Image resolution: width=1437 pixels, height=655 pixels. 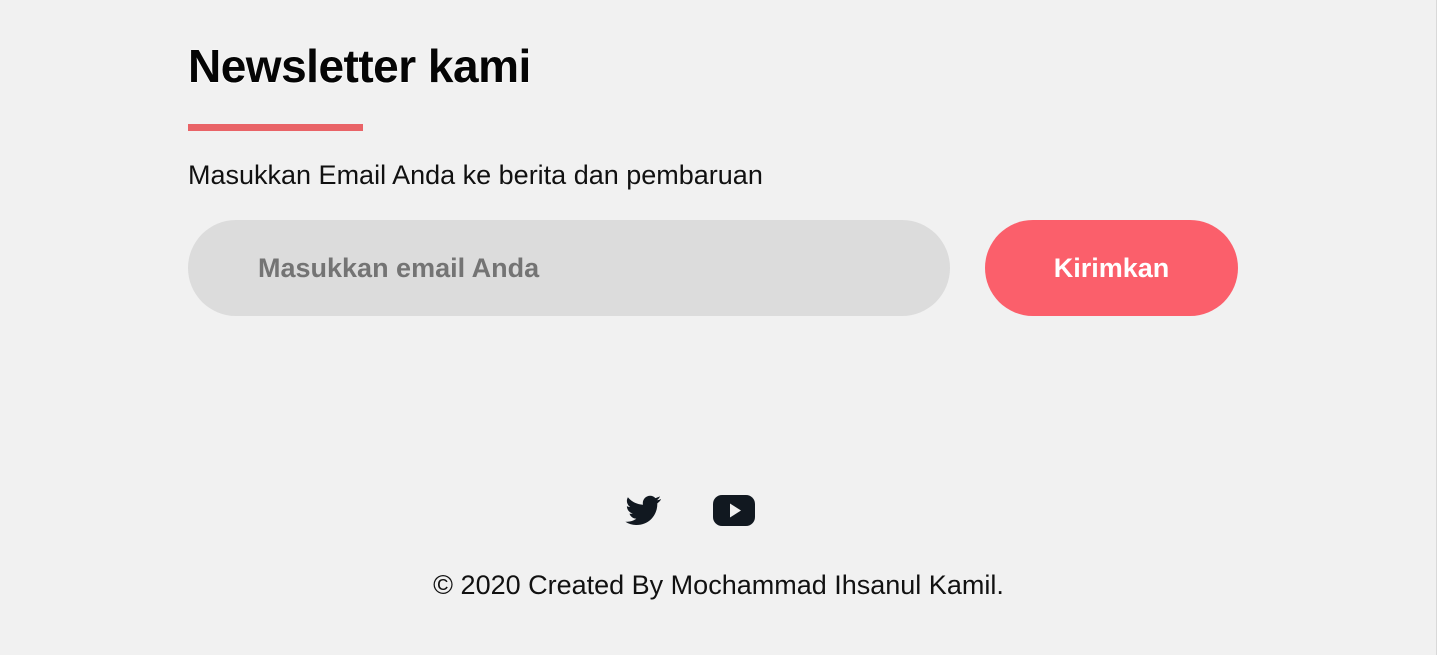 I want to click on social-links, so click(x=692, y=510).